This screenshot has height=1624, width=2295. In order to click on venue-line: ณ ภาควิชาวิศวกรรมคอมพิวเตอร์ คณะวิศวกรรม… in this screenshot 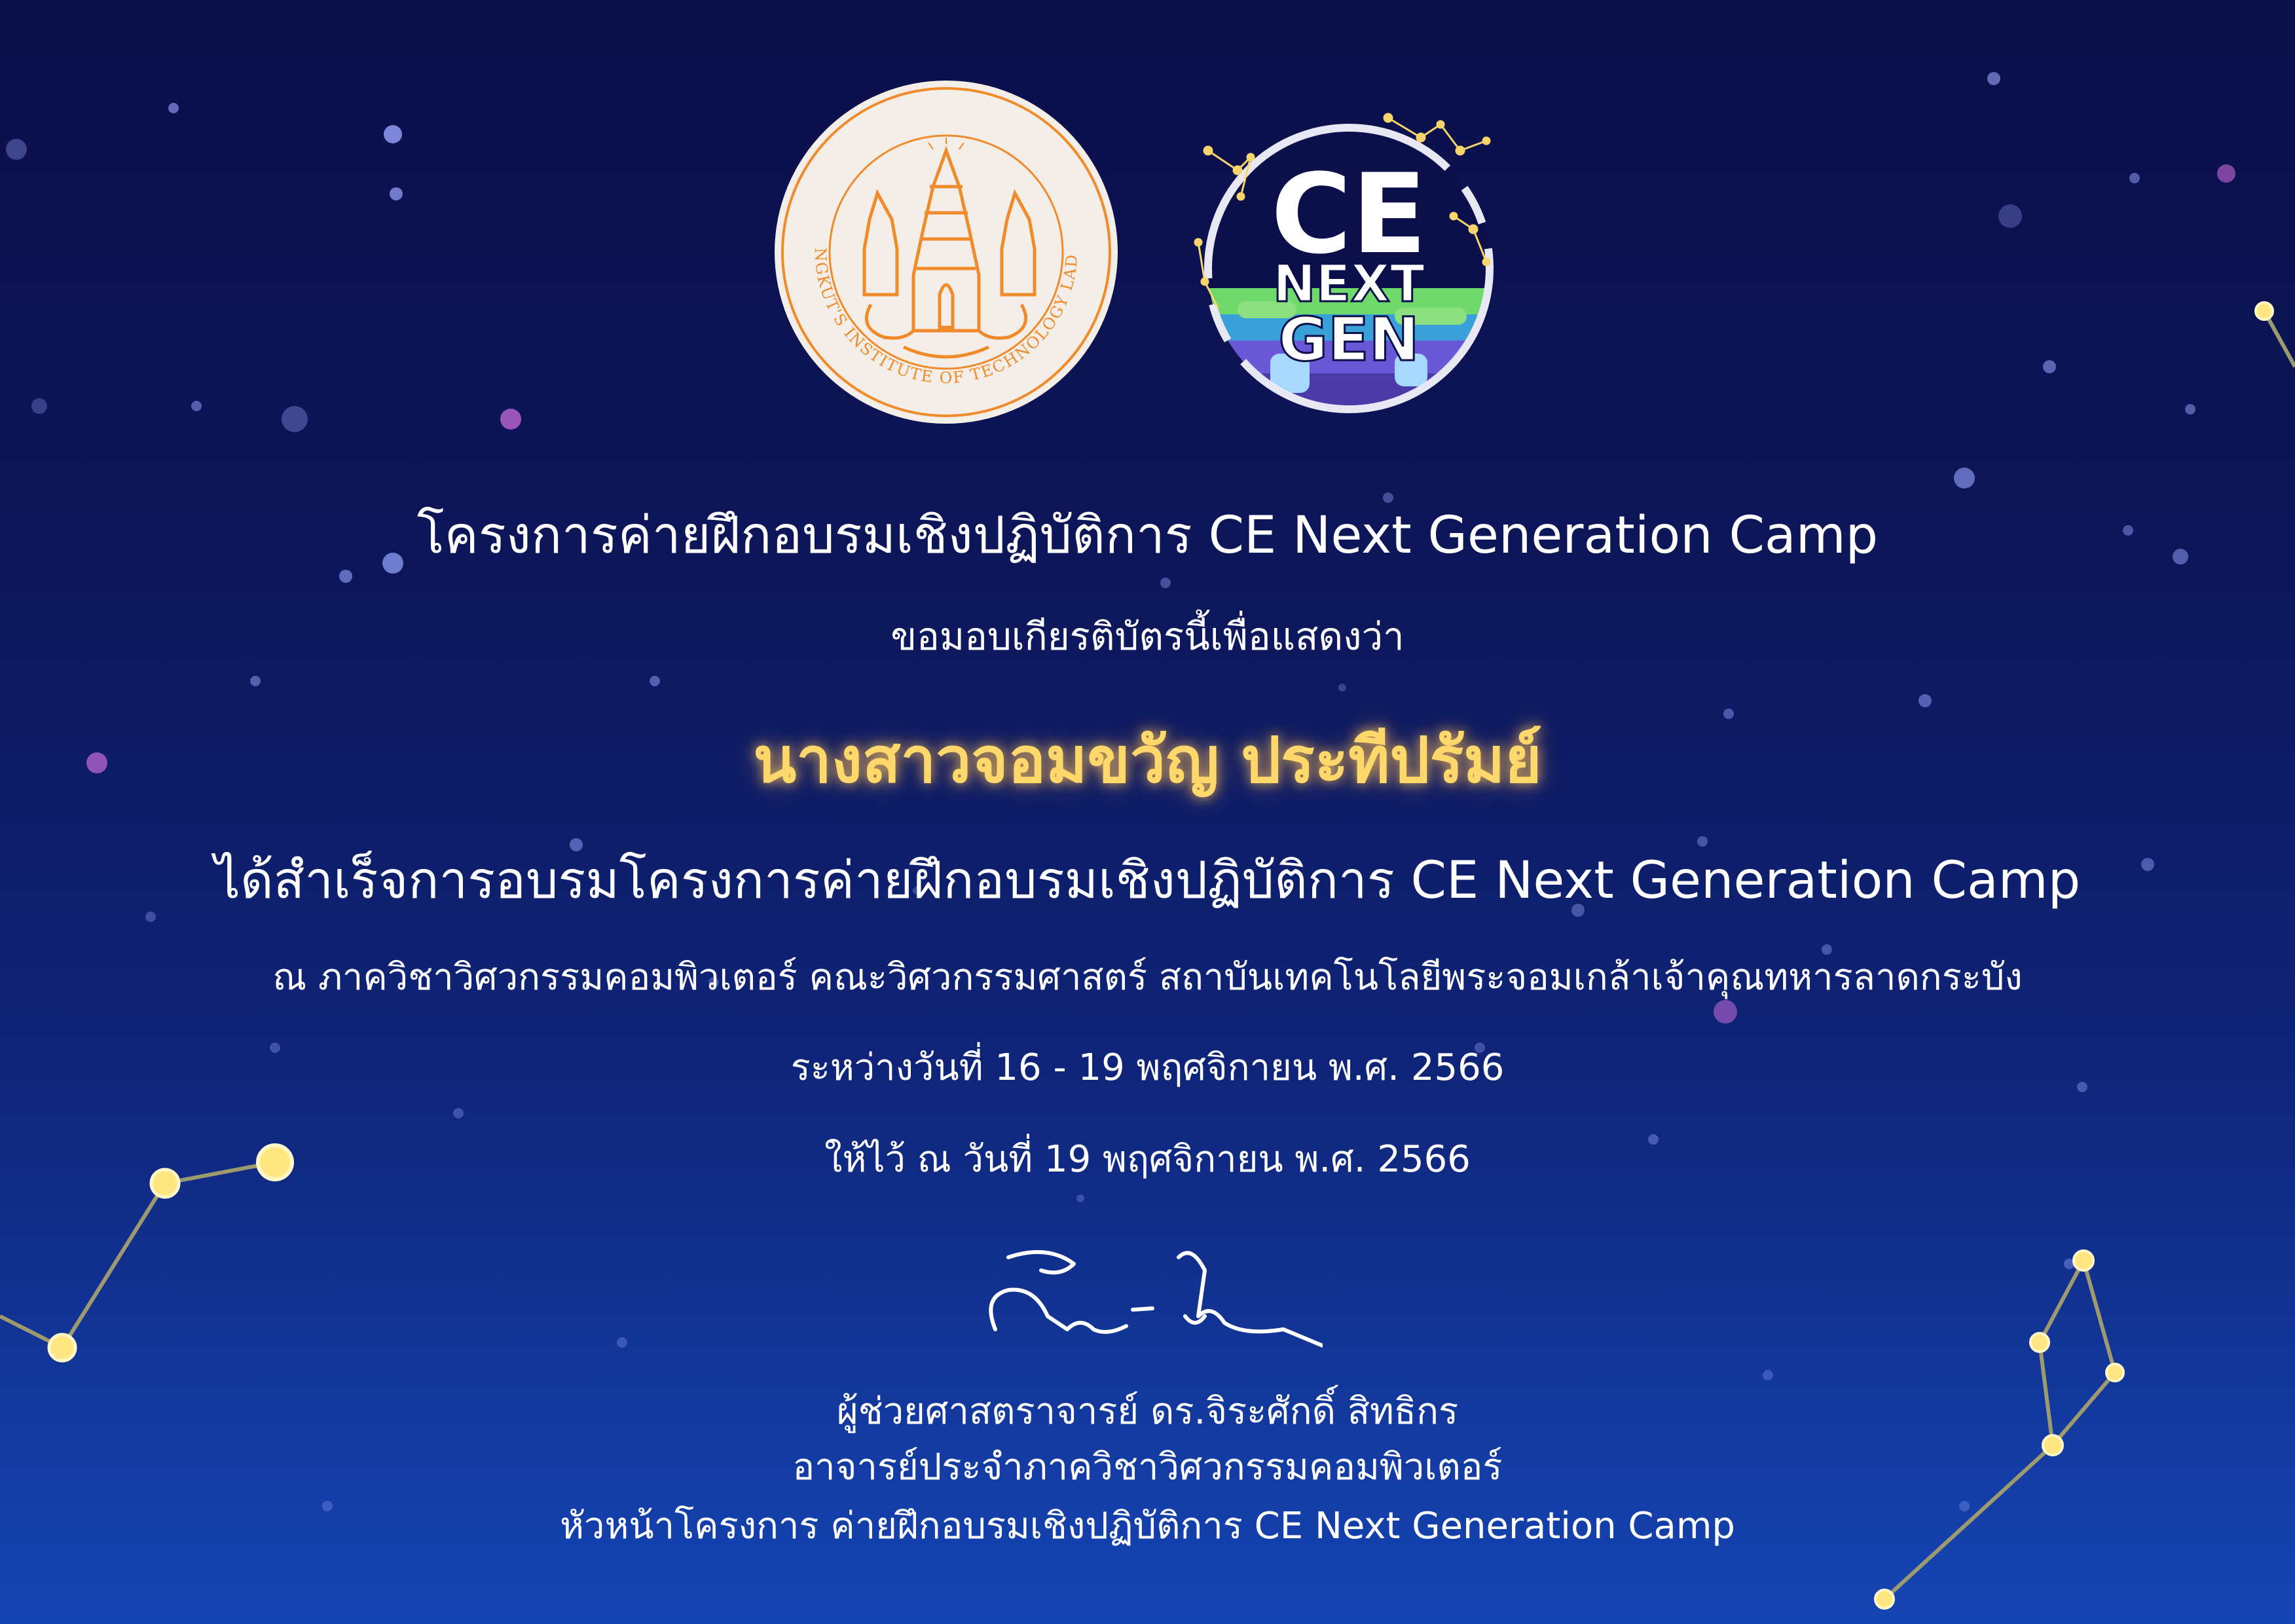, I will do `click(1147, 977)`.